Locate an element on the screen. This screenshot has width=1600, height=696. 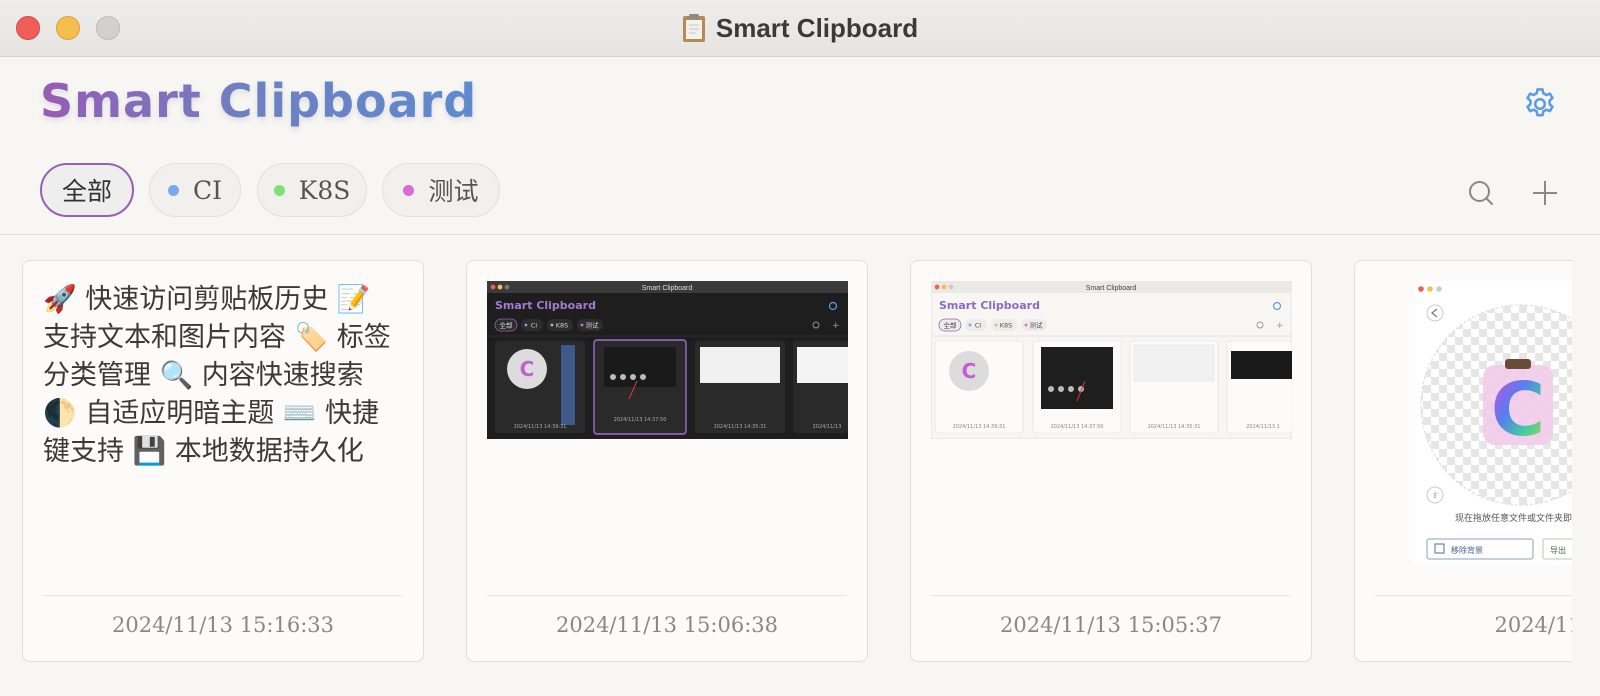
tab-all-label: 全部 is located at coordinates (86, 191).